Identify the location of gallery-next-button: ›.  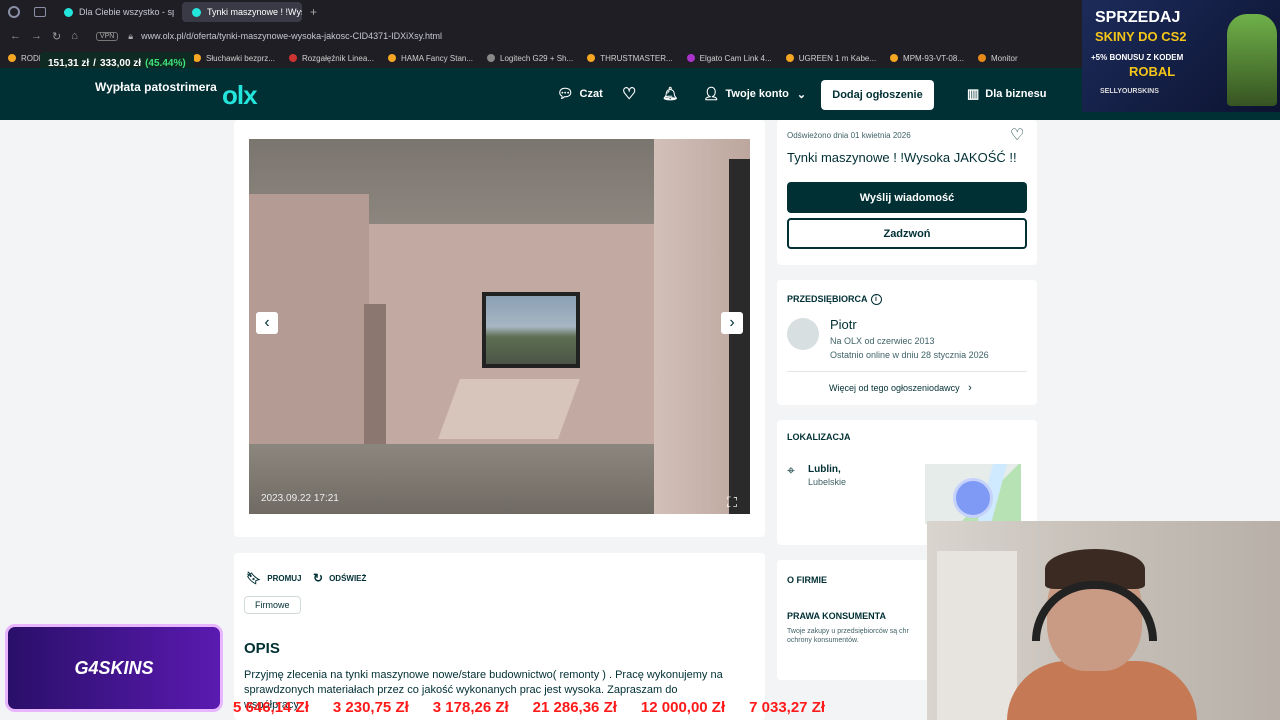
(732, 323).